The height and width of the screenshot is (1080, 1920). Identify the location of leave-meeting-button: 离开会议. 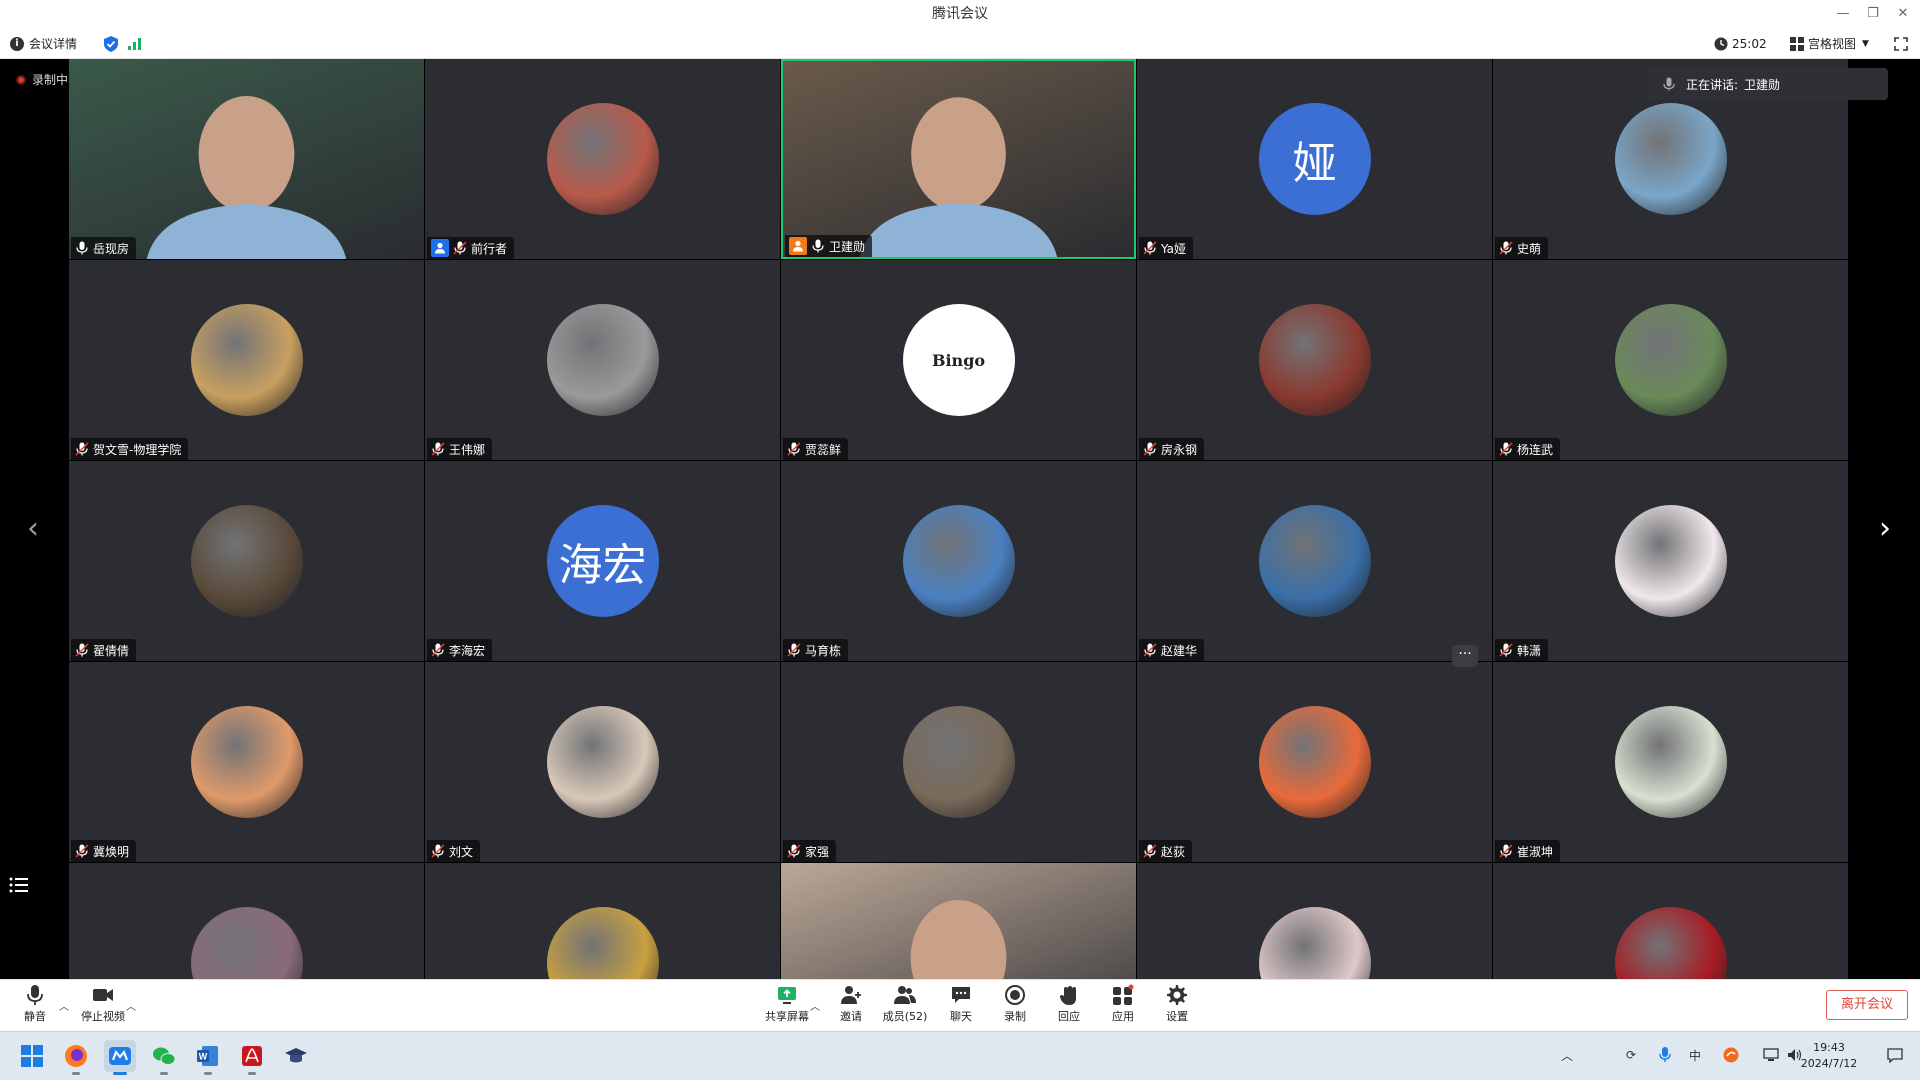
(1867, 1005).